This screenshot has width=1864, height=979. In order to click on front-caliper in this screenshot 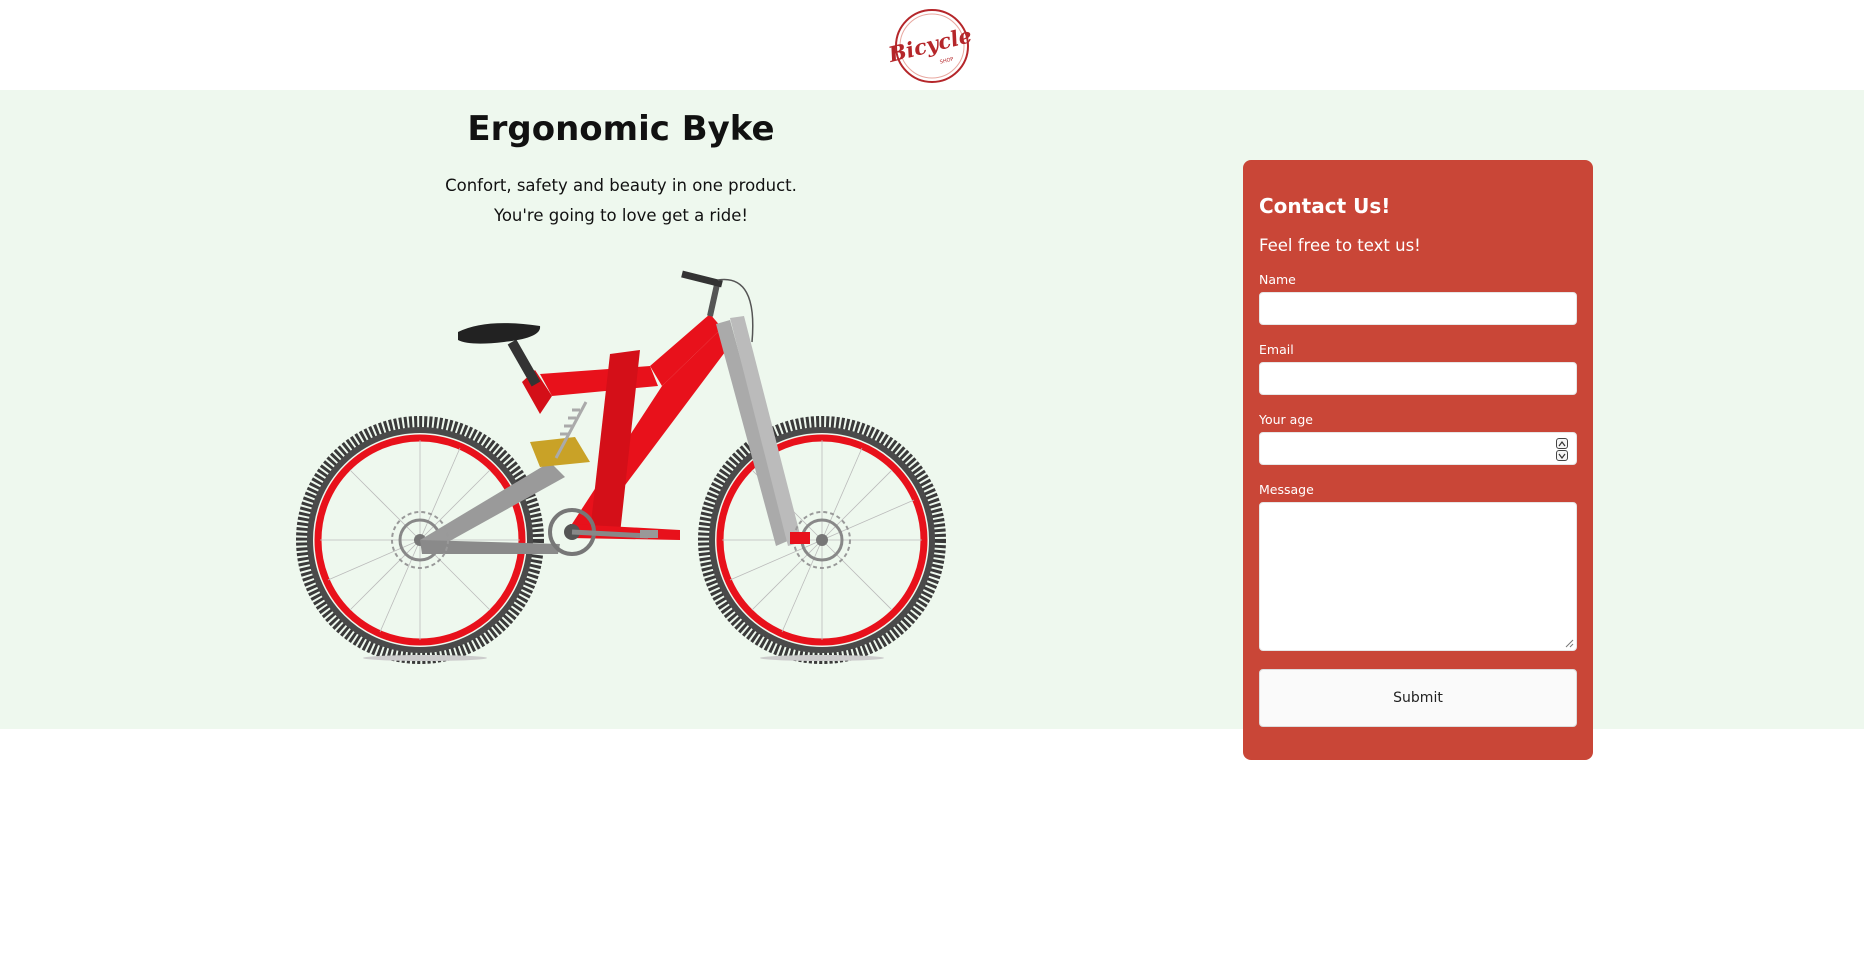, I will do `click(800, 538)`.